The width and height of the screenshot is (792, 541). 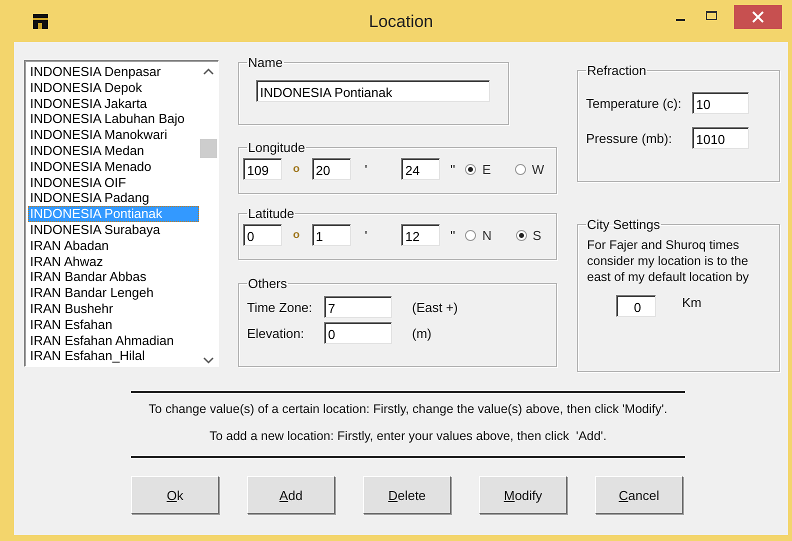 I want to click on location-item: INDONESIA Manokwari, so click(x=113, y=135).